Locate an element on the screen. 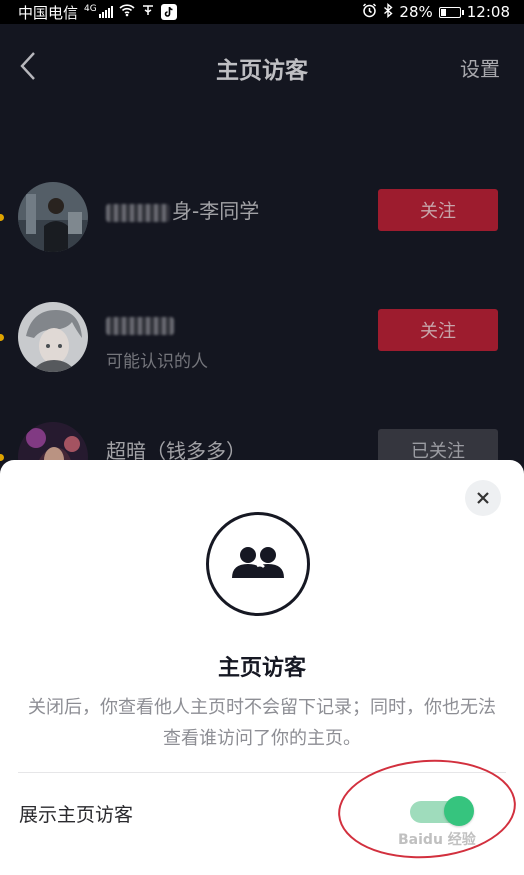 This screenshot has width=524, height=875. signal-icon is located at coordinates (105, 12).